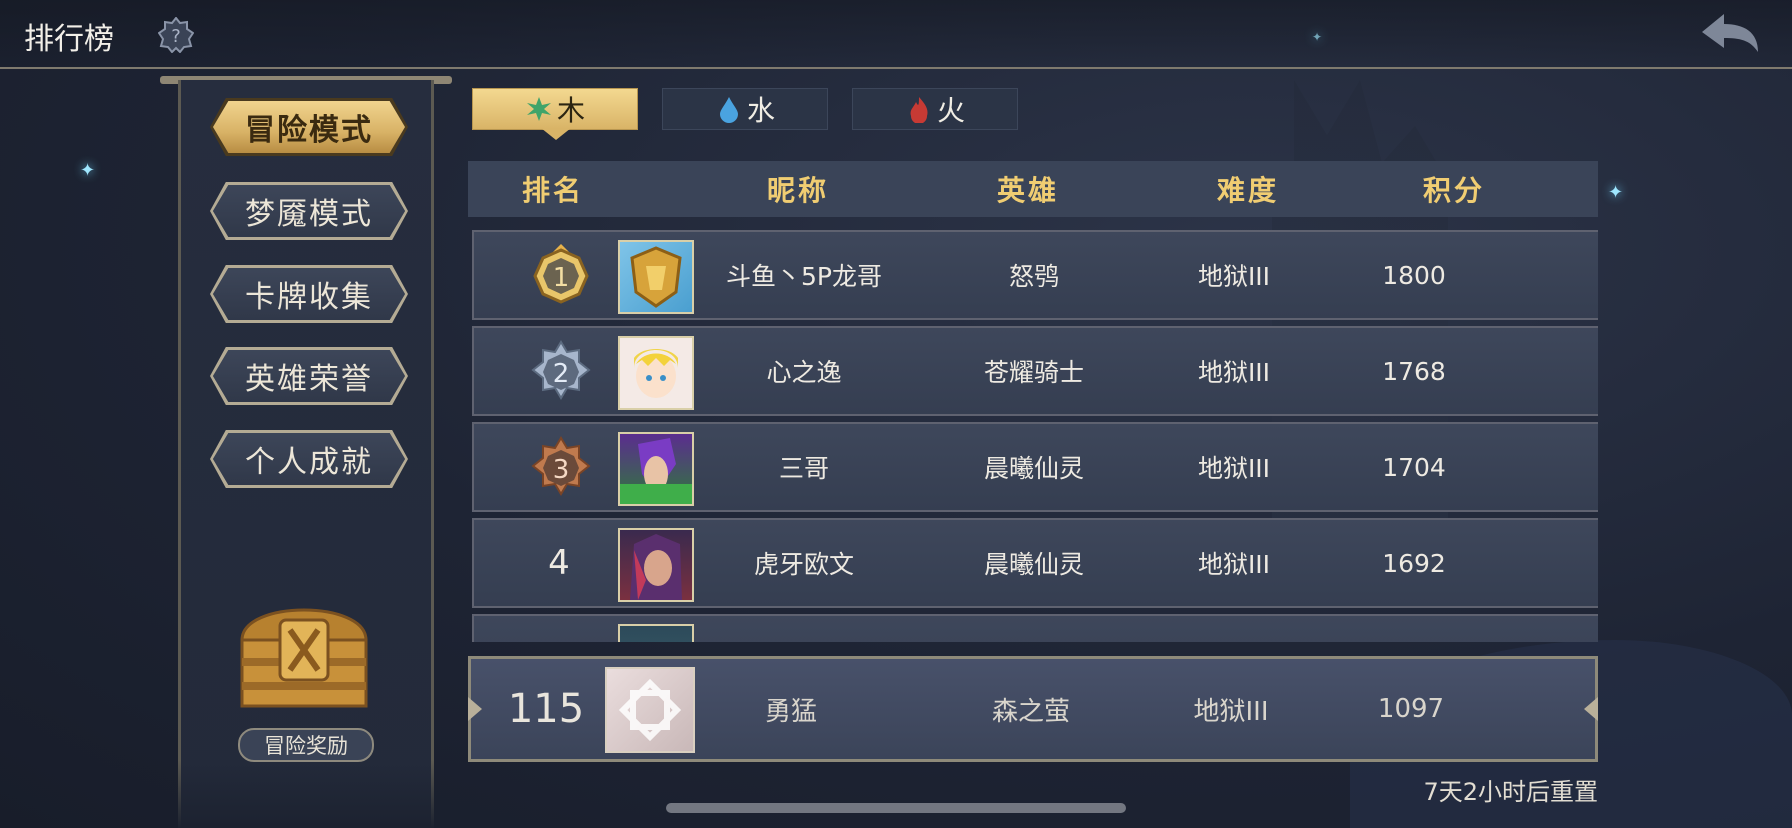 The width and height of the screenshot is (1792, 828). What do you see at coordinates (546, 709) in the screenshot?
I see `my-rank-number: 115` at bounding box center [546, 709].